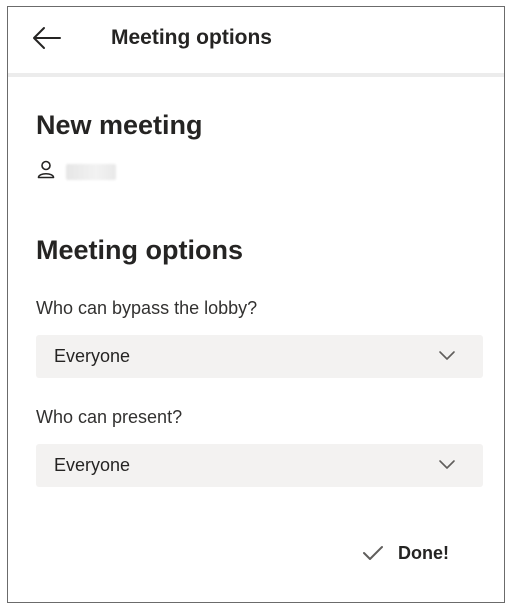  Describe the element at coordinates (92, 356) in the screenshot. I see `lobby-bypass-value: Everyone` at that location.